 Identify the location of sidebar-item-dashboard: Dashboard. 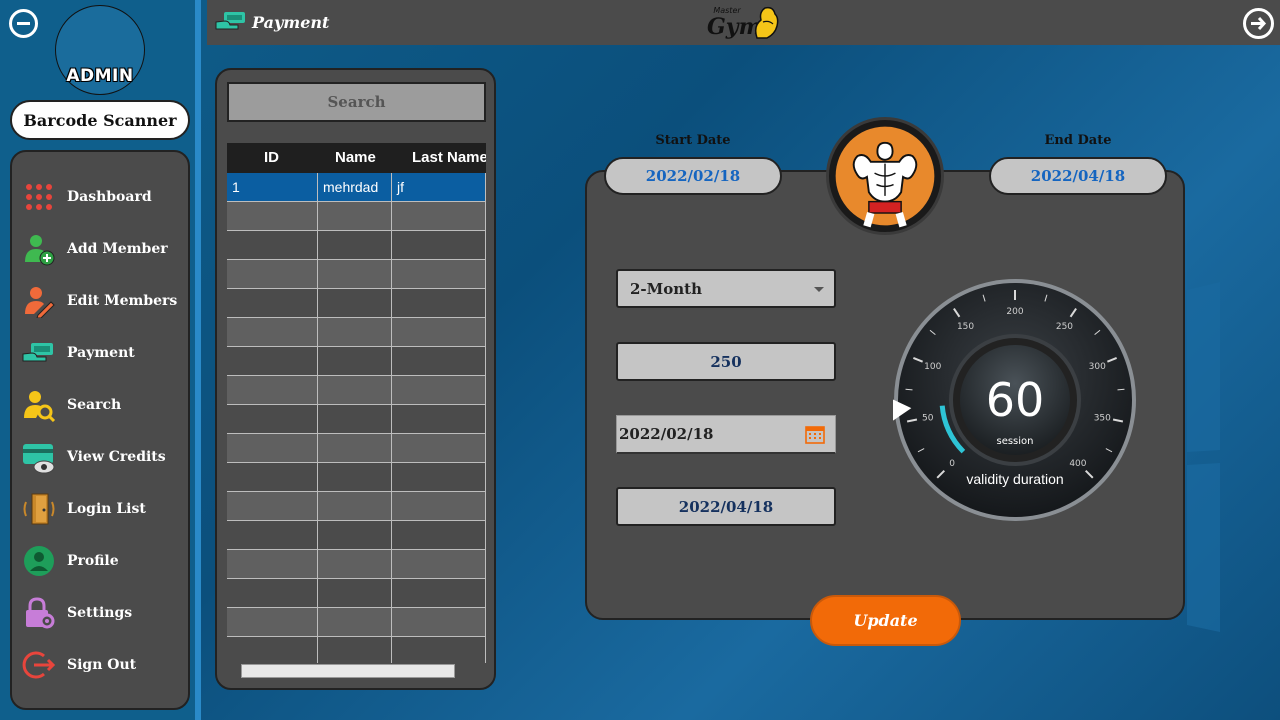
(101, 197).